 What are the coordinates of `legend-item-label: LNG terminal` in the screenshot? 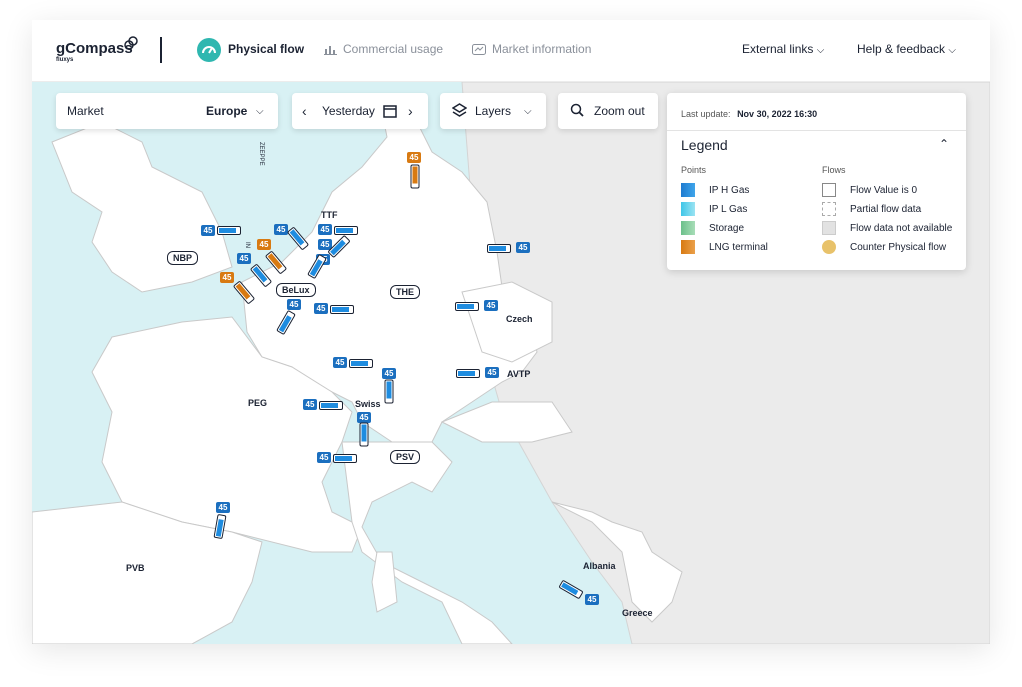 It's located at (738, 247).